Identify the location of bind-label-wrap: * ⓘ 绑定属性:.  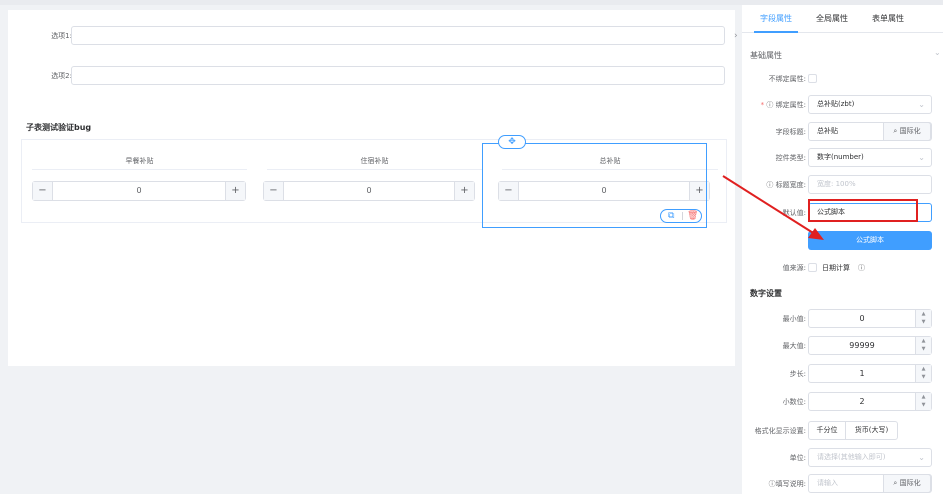
(774, 105).